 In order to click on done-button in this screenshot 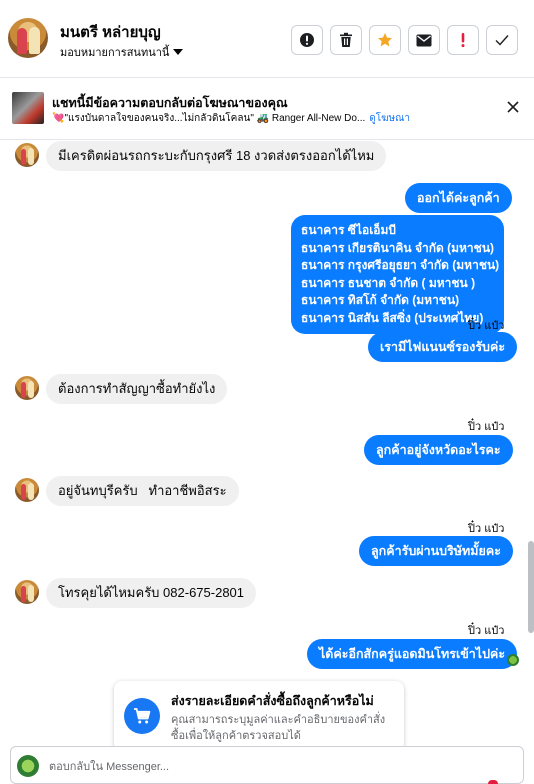, I will do `click(502, 40)`.